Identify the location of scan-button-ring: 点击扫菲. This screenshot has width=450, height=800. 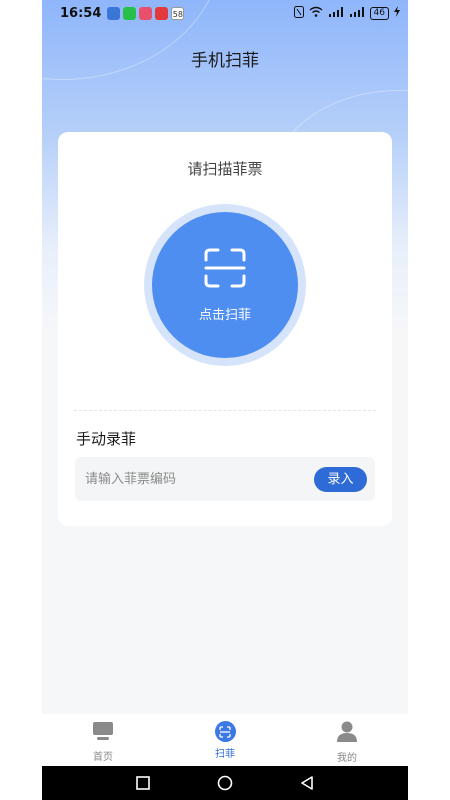
(225, 285).